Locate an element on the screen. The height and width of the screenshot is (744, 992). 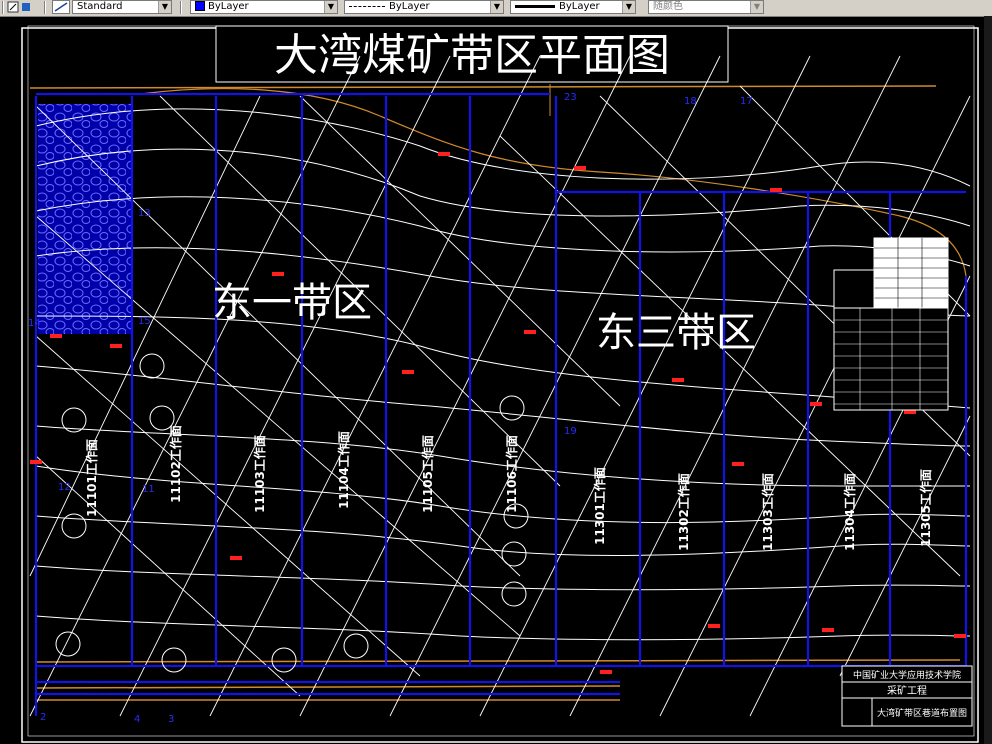
work-face-label: 11301工作面 is located at coordinates (599, 506).